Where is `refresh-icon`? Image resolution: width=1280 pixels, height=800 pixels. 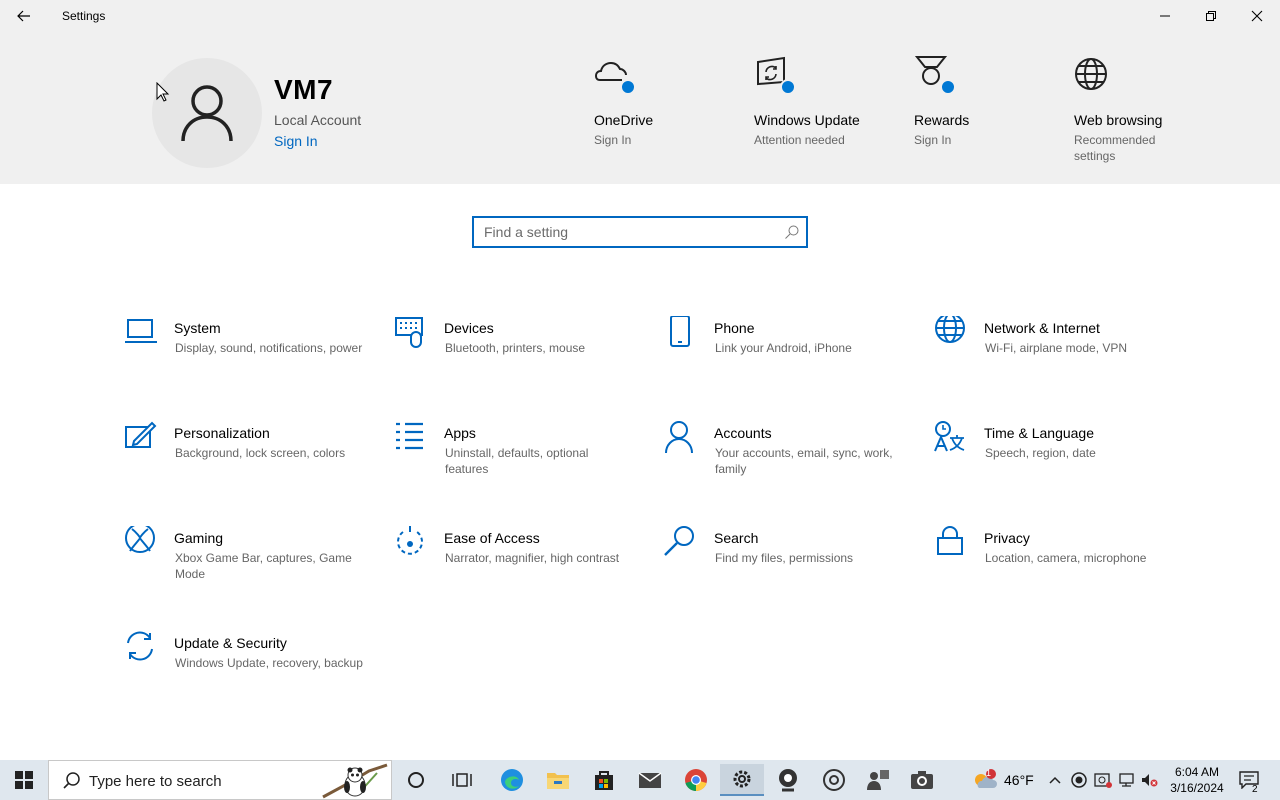 refresh-icon is located at coordinates (140, 646).